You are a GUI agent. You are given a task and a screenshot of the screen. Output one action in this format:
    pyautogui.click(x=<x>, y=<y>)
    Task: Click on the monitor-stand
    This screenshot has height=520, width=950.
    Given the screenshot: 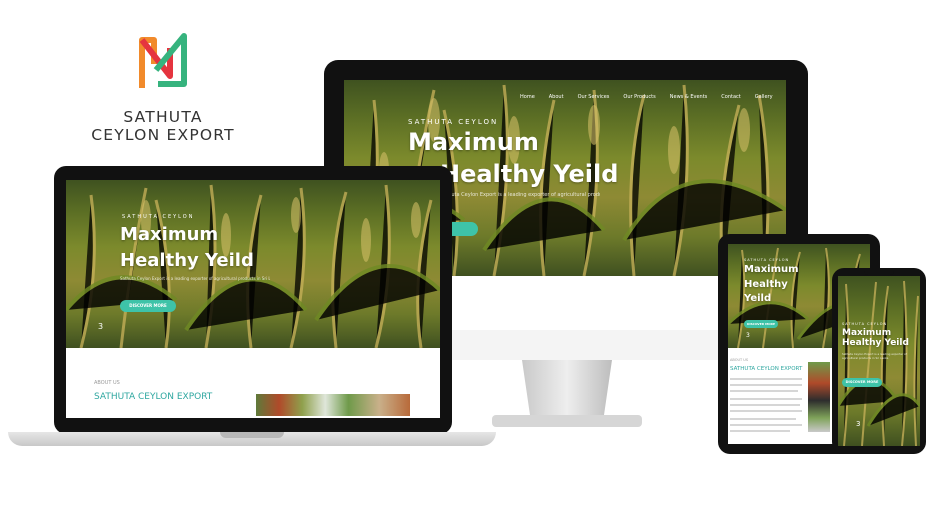 What is the action you would take?
    pyautogui.click(x=567, y=395)
    